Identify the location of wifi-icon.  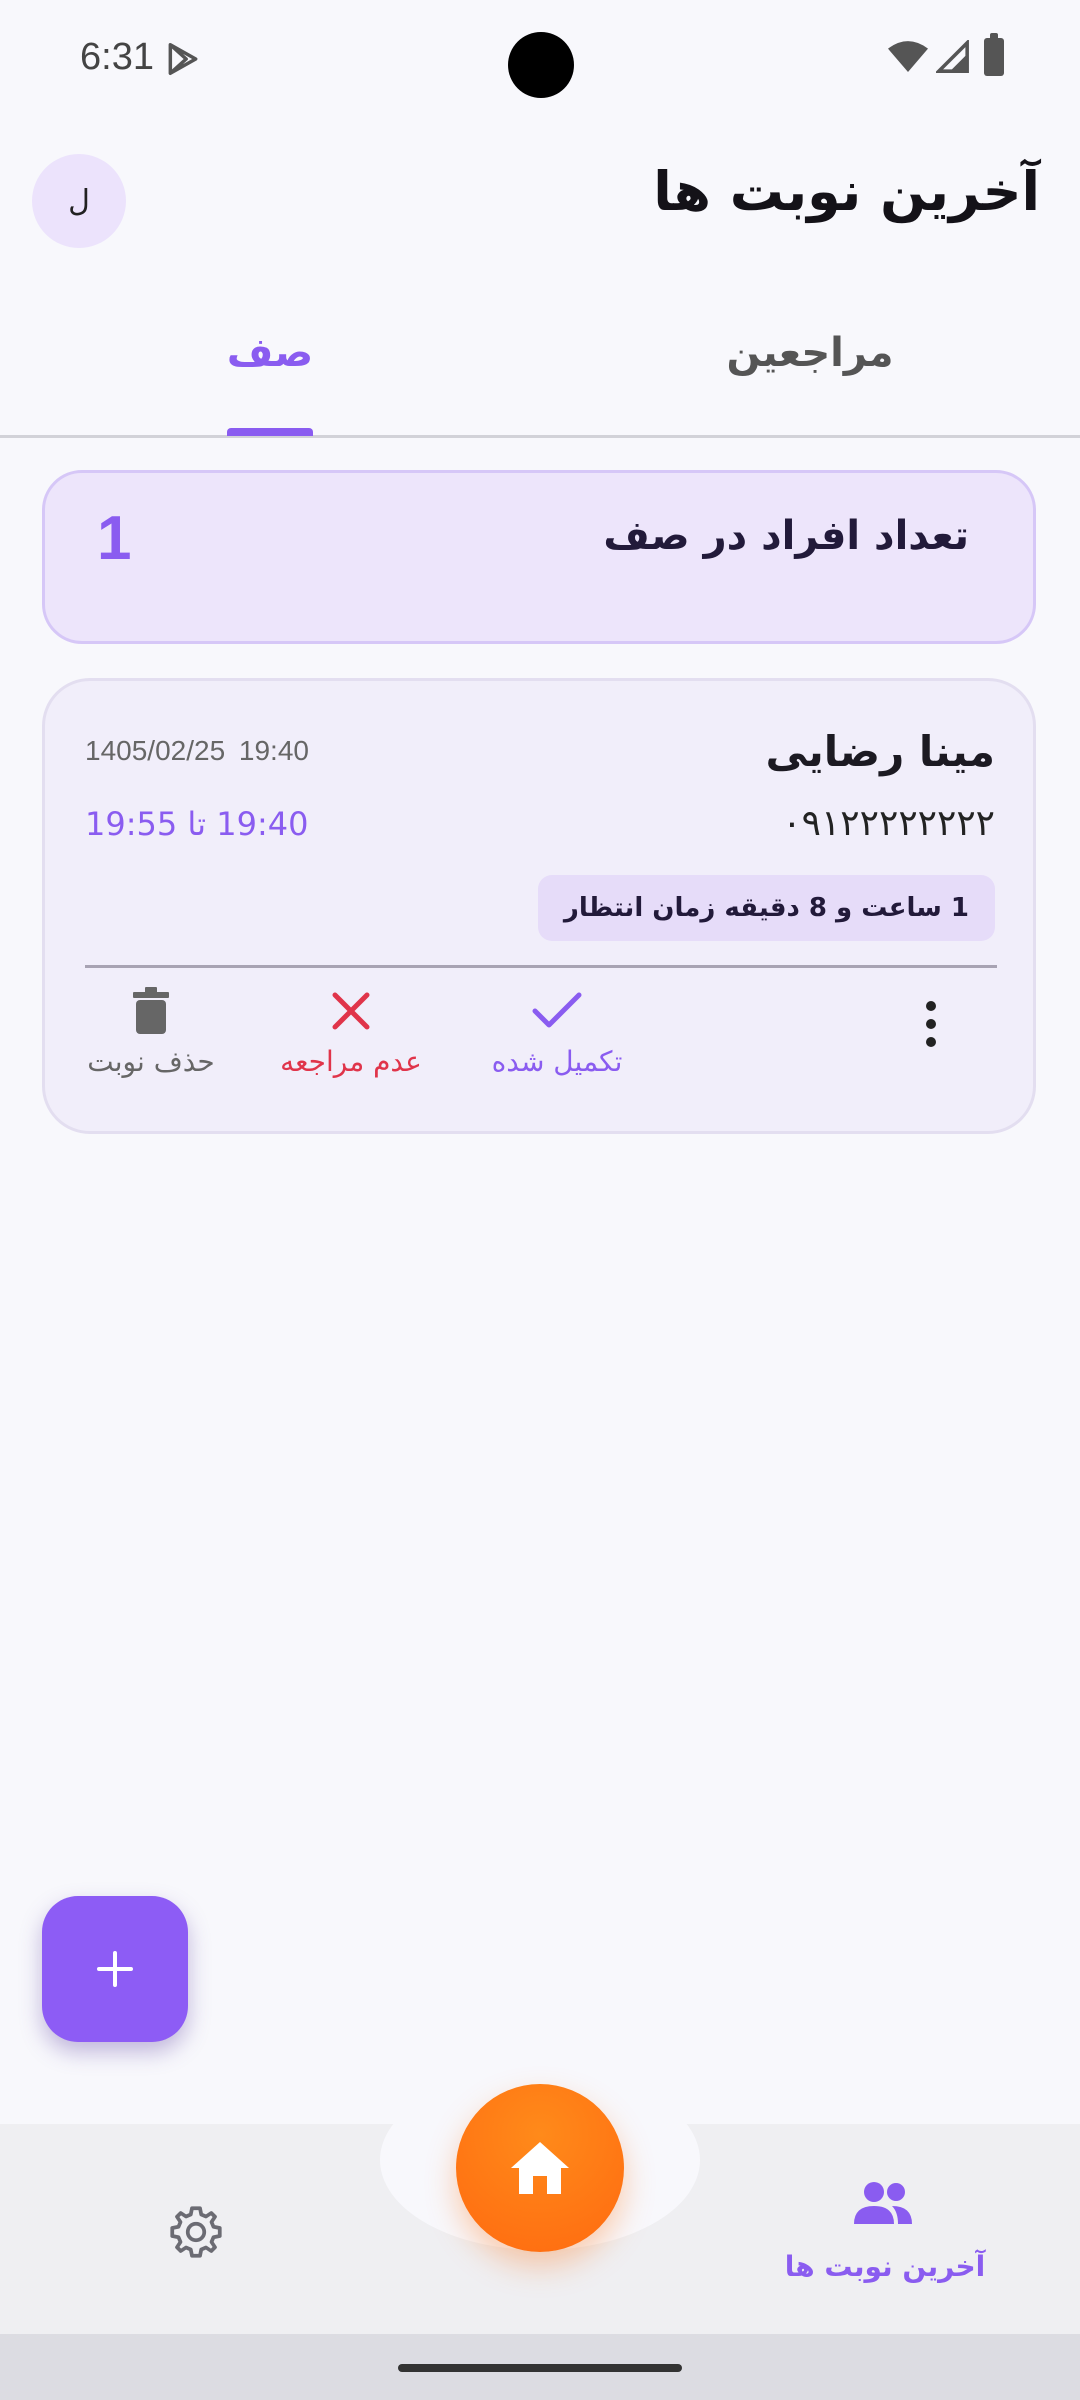
(908, 56).